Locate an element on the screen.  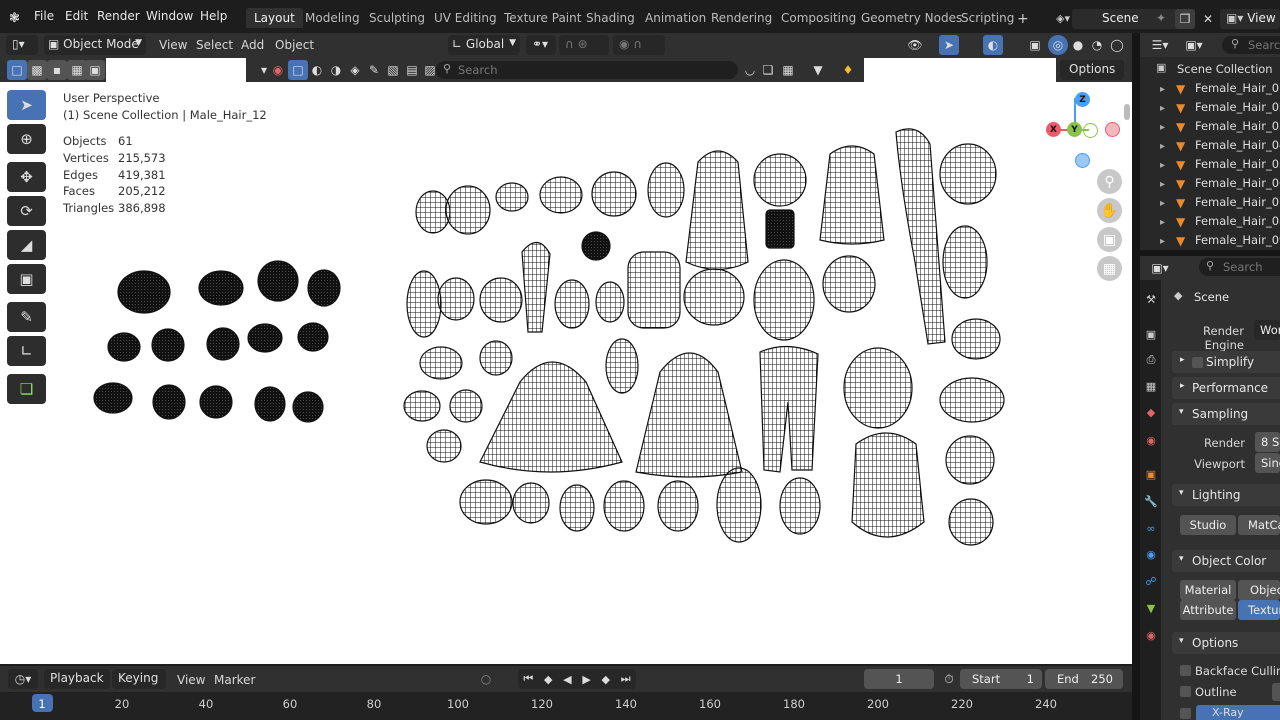
gizmo-toggle-icon: ➤ is located at coordinates (949, 45).